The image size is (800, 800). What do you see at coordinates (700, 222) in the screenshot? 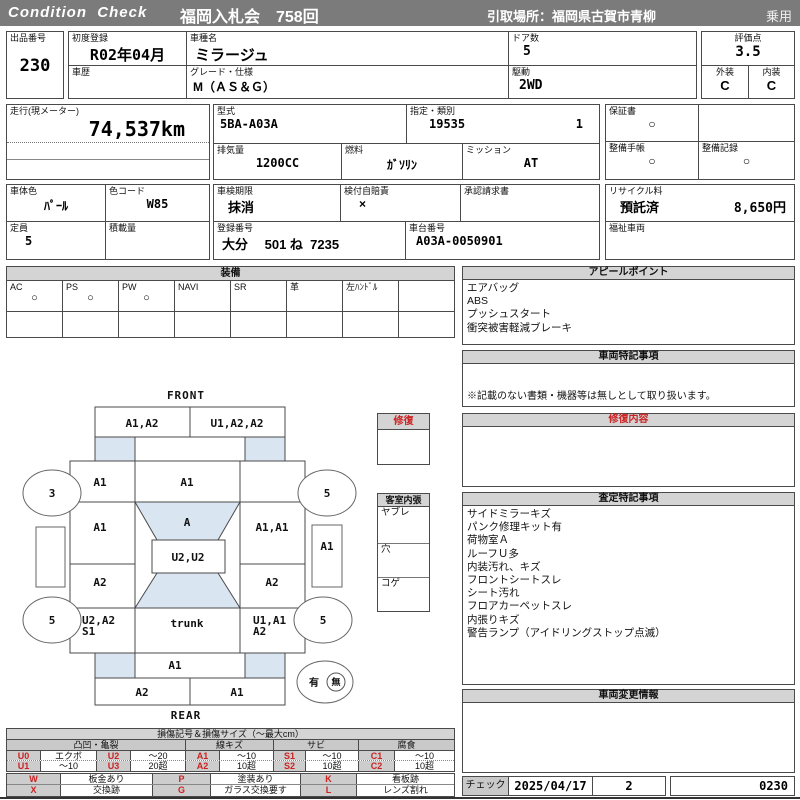
I see `recycle-welfare-box: リサイクル料 預託済 8,650円 福祉車両` at bounding box center [700, 222].